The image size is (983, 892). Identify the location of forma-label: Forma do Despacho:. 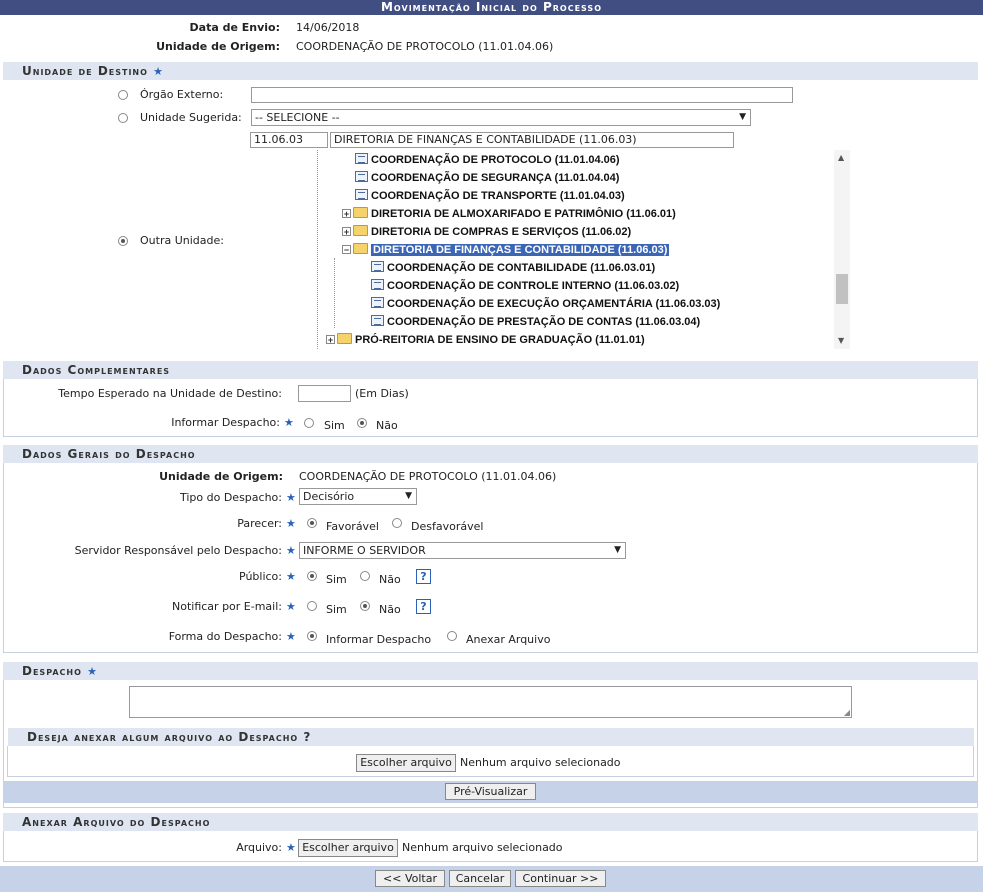
(225, 636).